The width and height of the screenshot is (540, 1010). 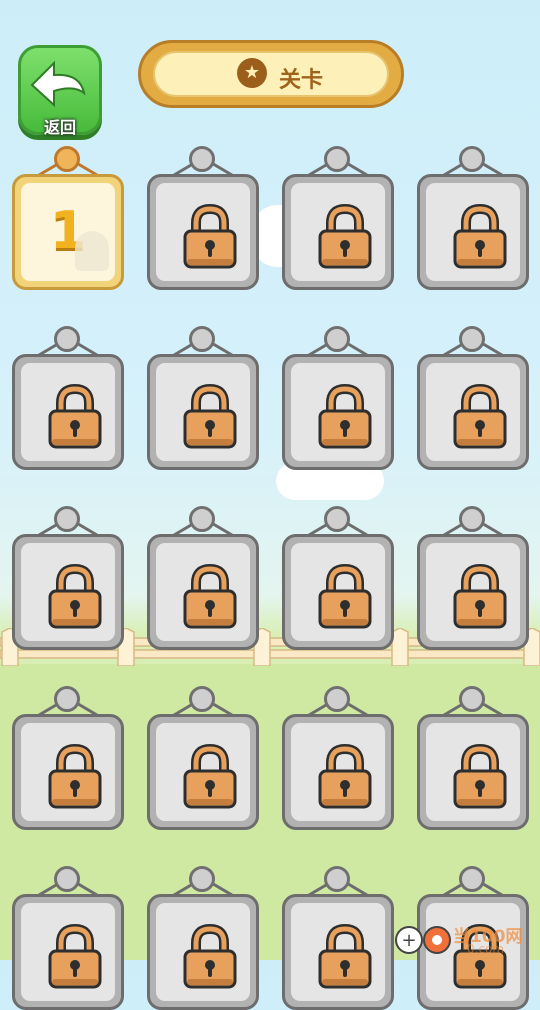 I want to click on page-title: 关卡, so click(x=301, y=80).